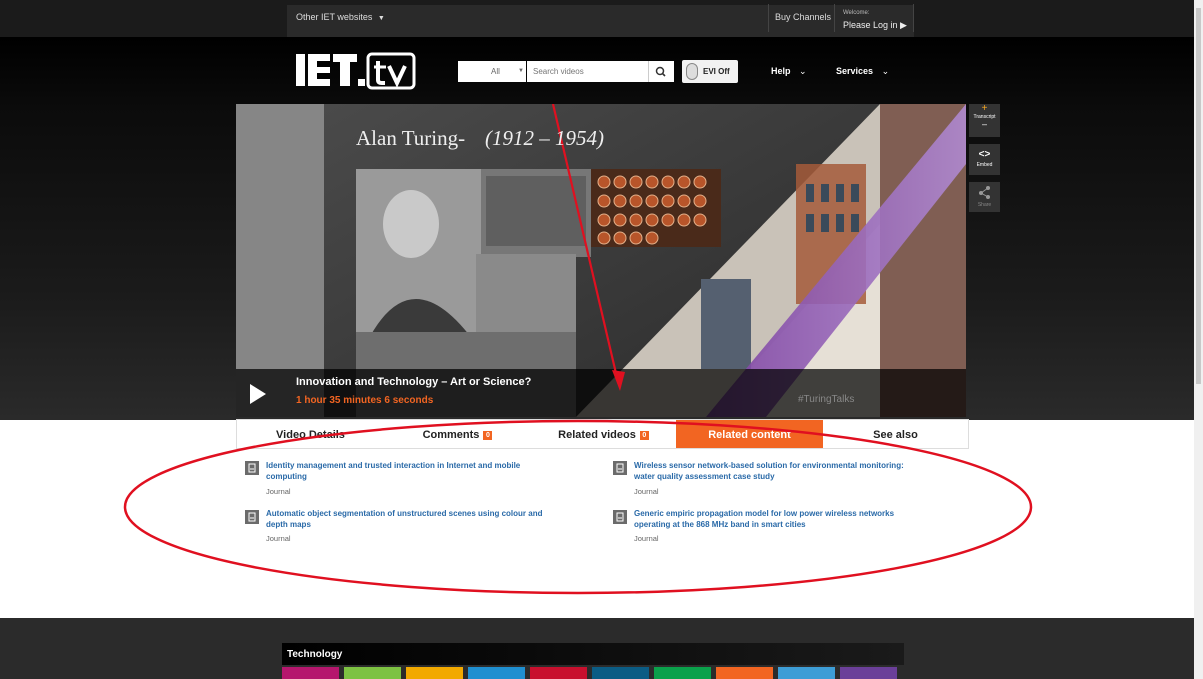 The height and width of the screenshot is (679, 1203). Describe the element at coordinates (692, 71) in the screenshot. I see `toggle-knob-icon` at that location.